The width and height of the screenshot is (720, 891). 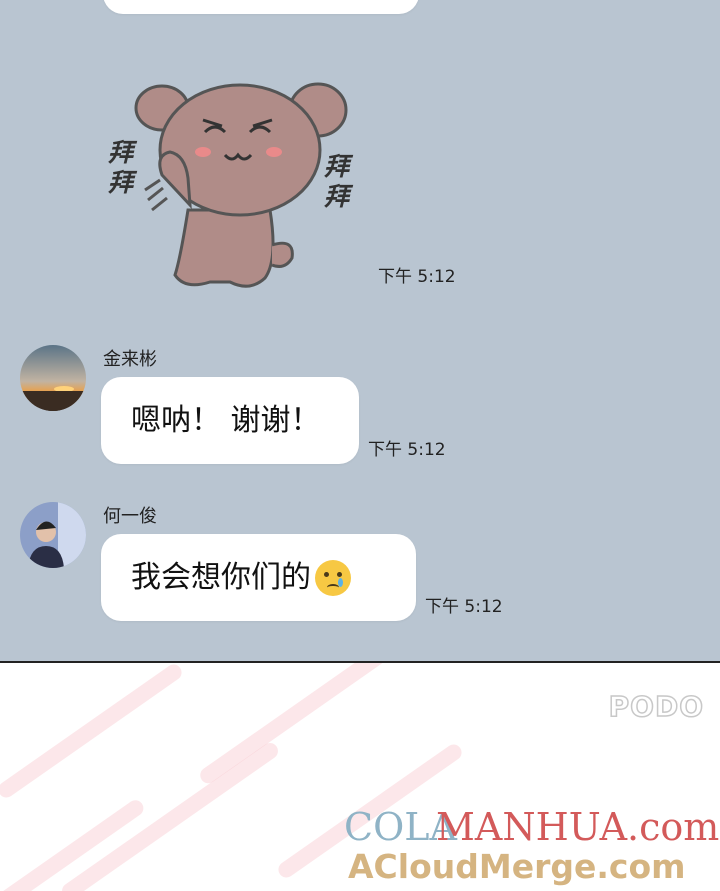 What do you see at coordinates (656, 706) in the screenshot?
I see `podo-watermark: PODO` at bounding box center [656, 706].